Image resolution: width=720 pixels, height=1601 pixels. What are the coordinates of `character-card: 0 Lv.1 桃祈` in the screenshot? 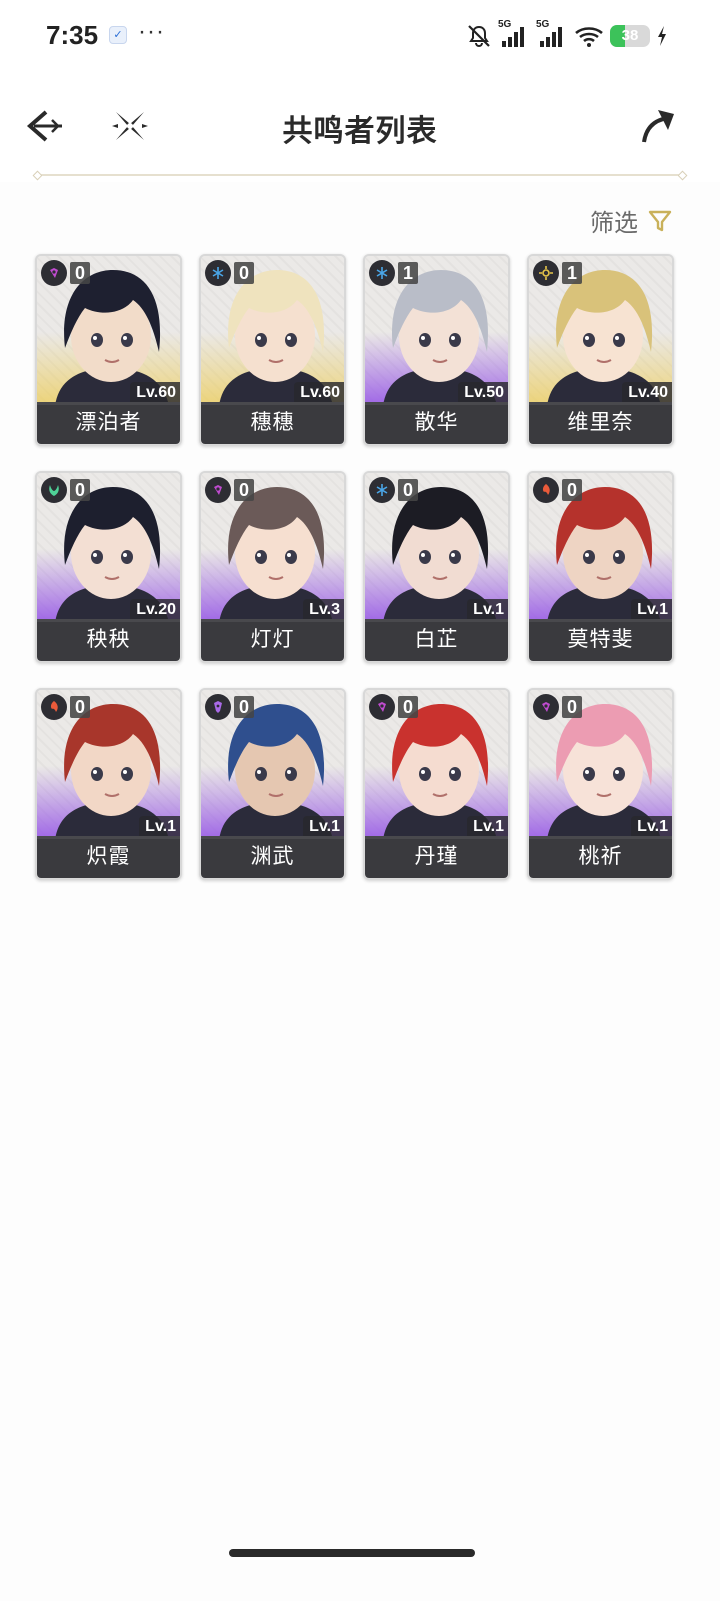 It's located at (600, 784).